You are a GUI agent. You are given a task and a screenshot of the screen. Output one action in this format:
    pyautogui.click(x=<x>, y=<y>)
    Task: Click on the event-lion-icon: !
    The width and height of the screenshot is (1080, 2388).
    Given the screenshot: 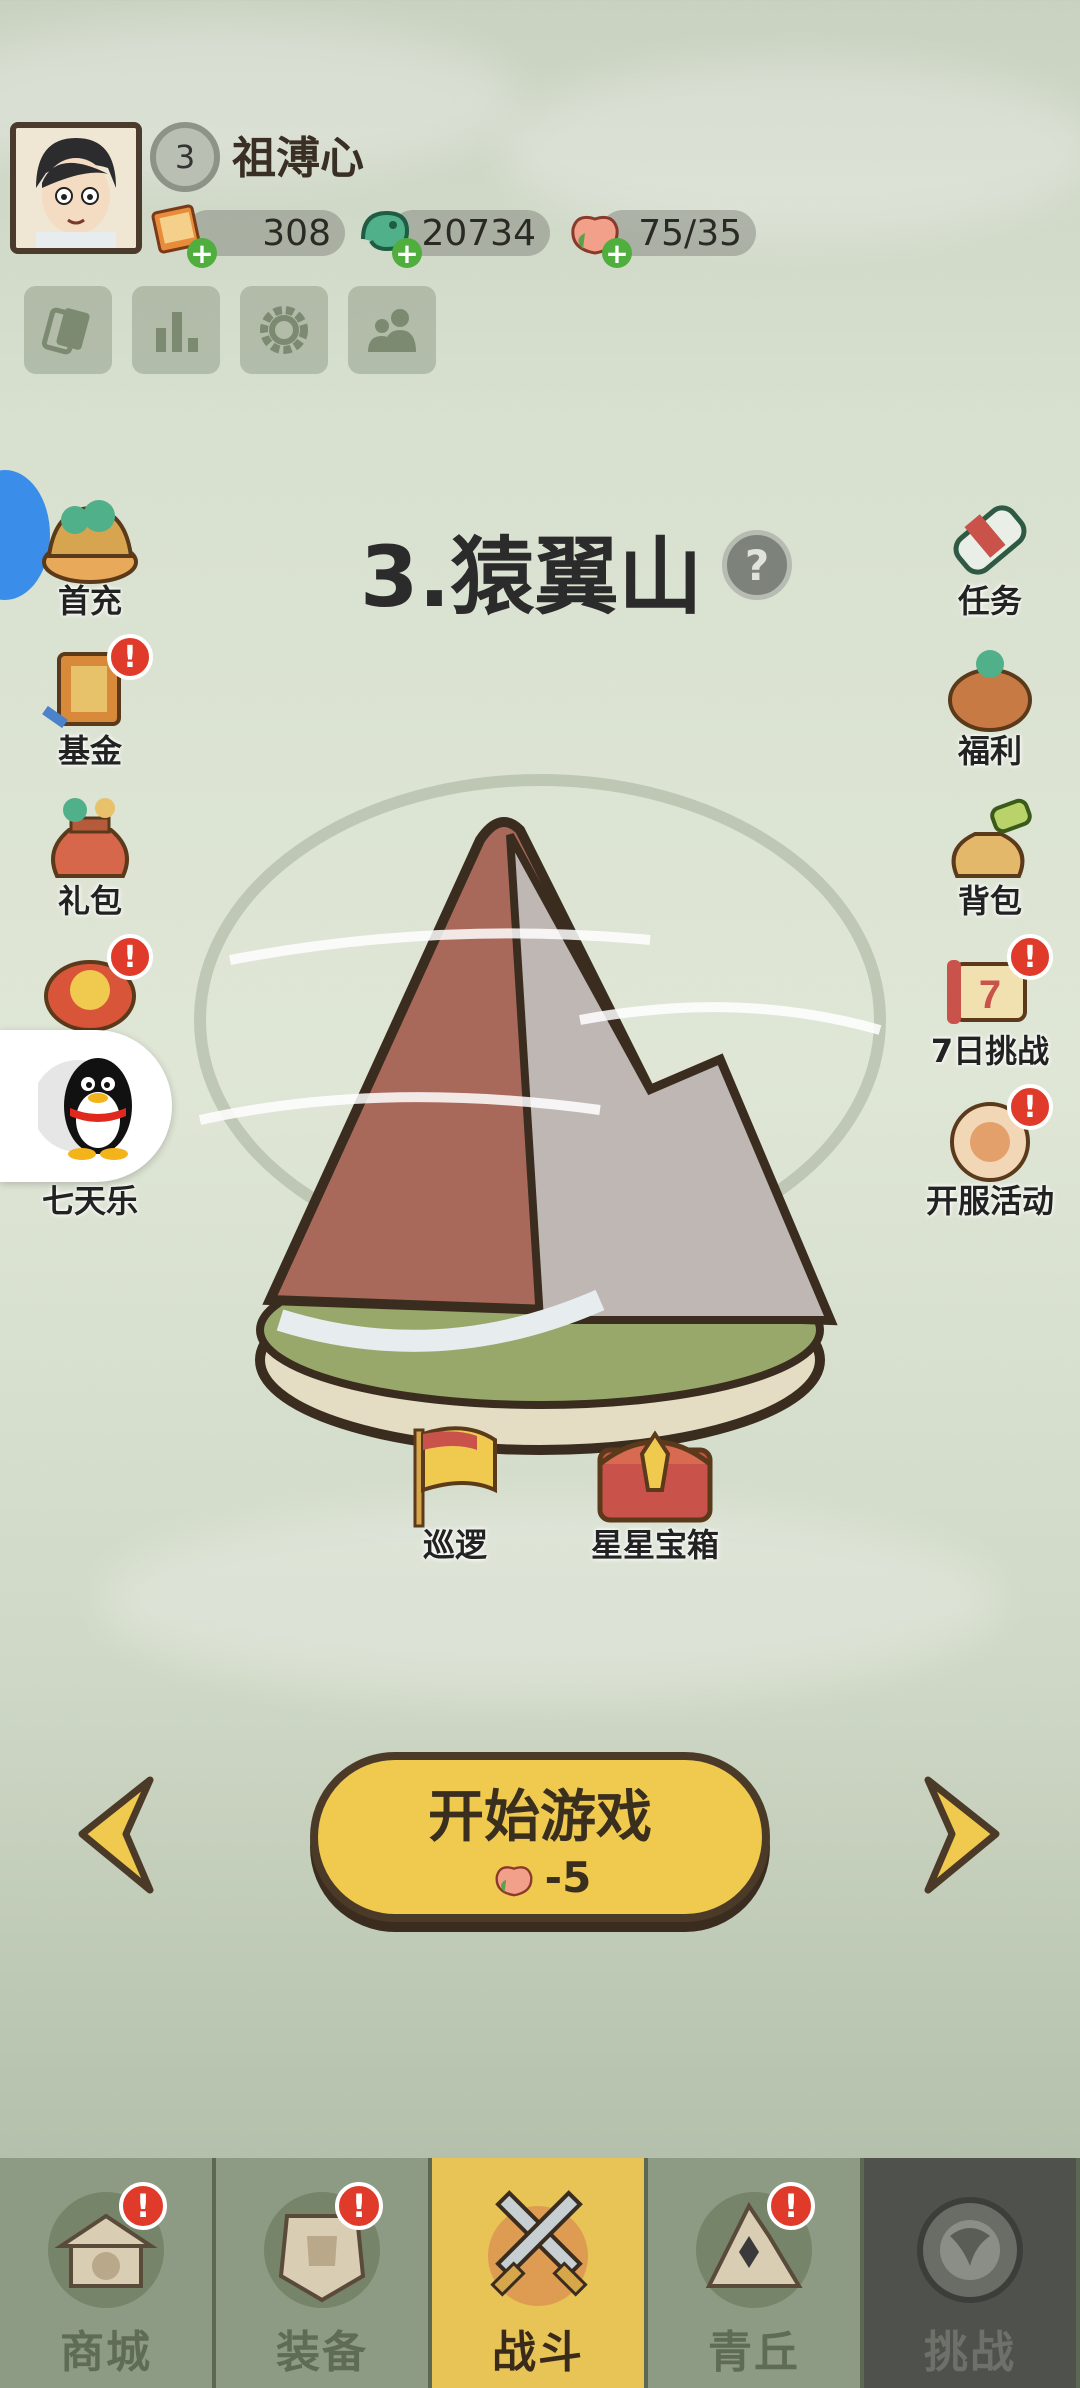 What is the action you would take?
    pyautogui.click(x=94, y=987)
    